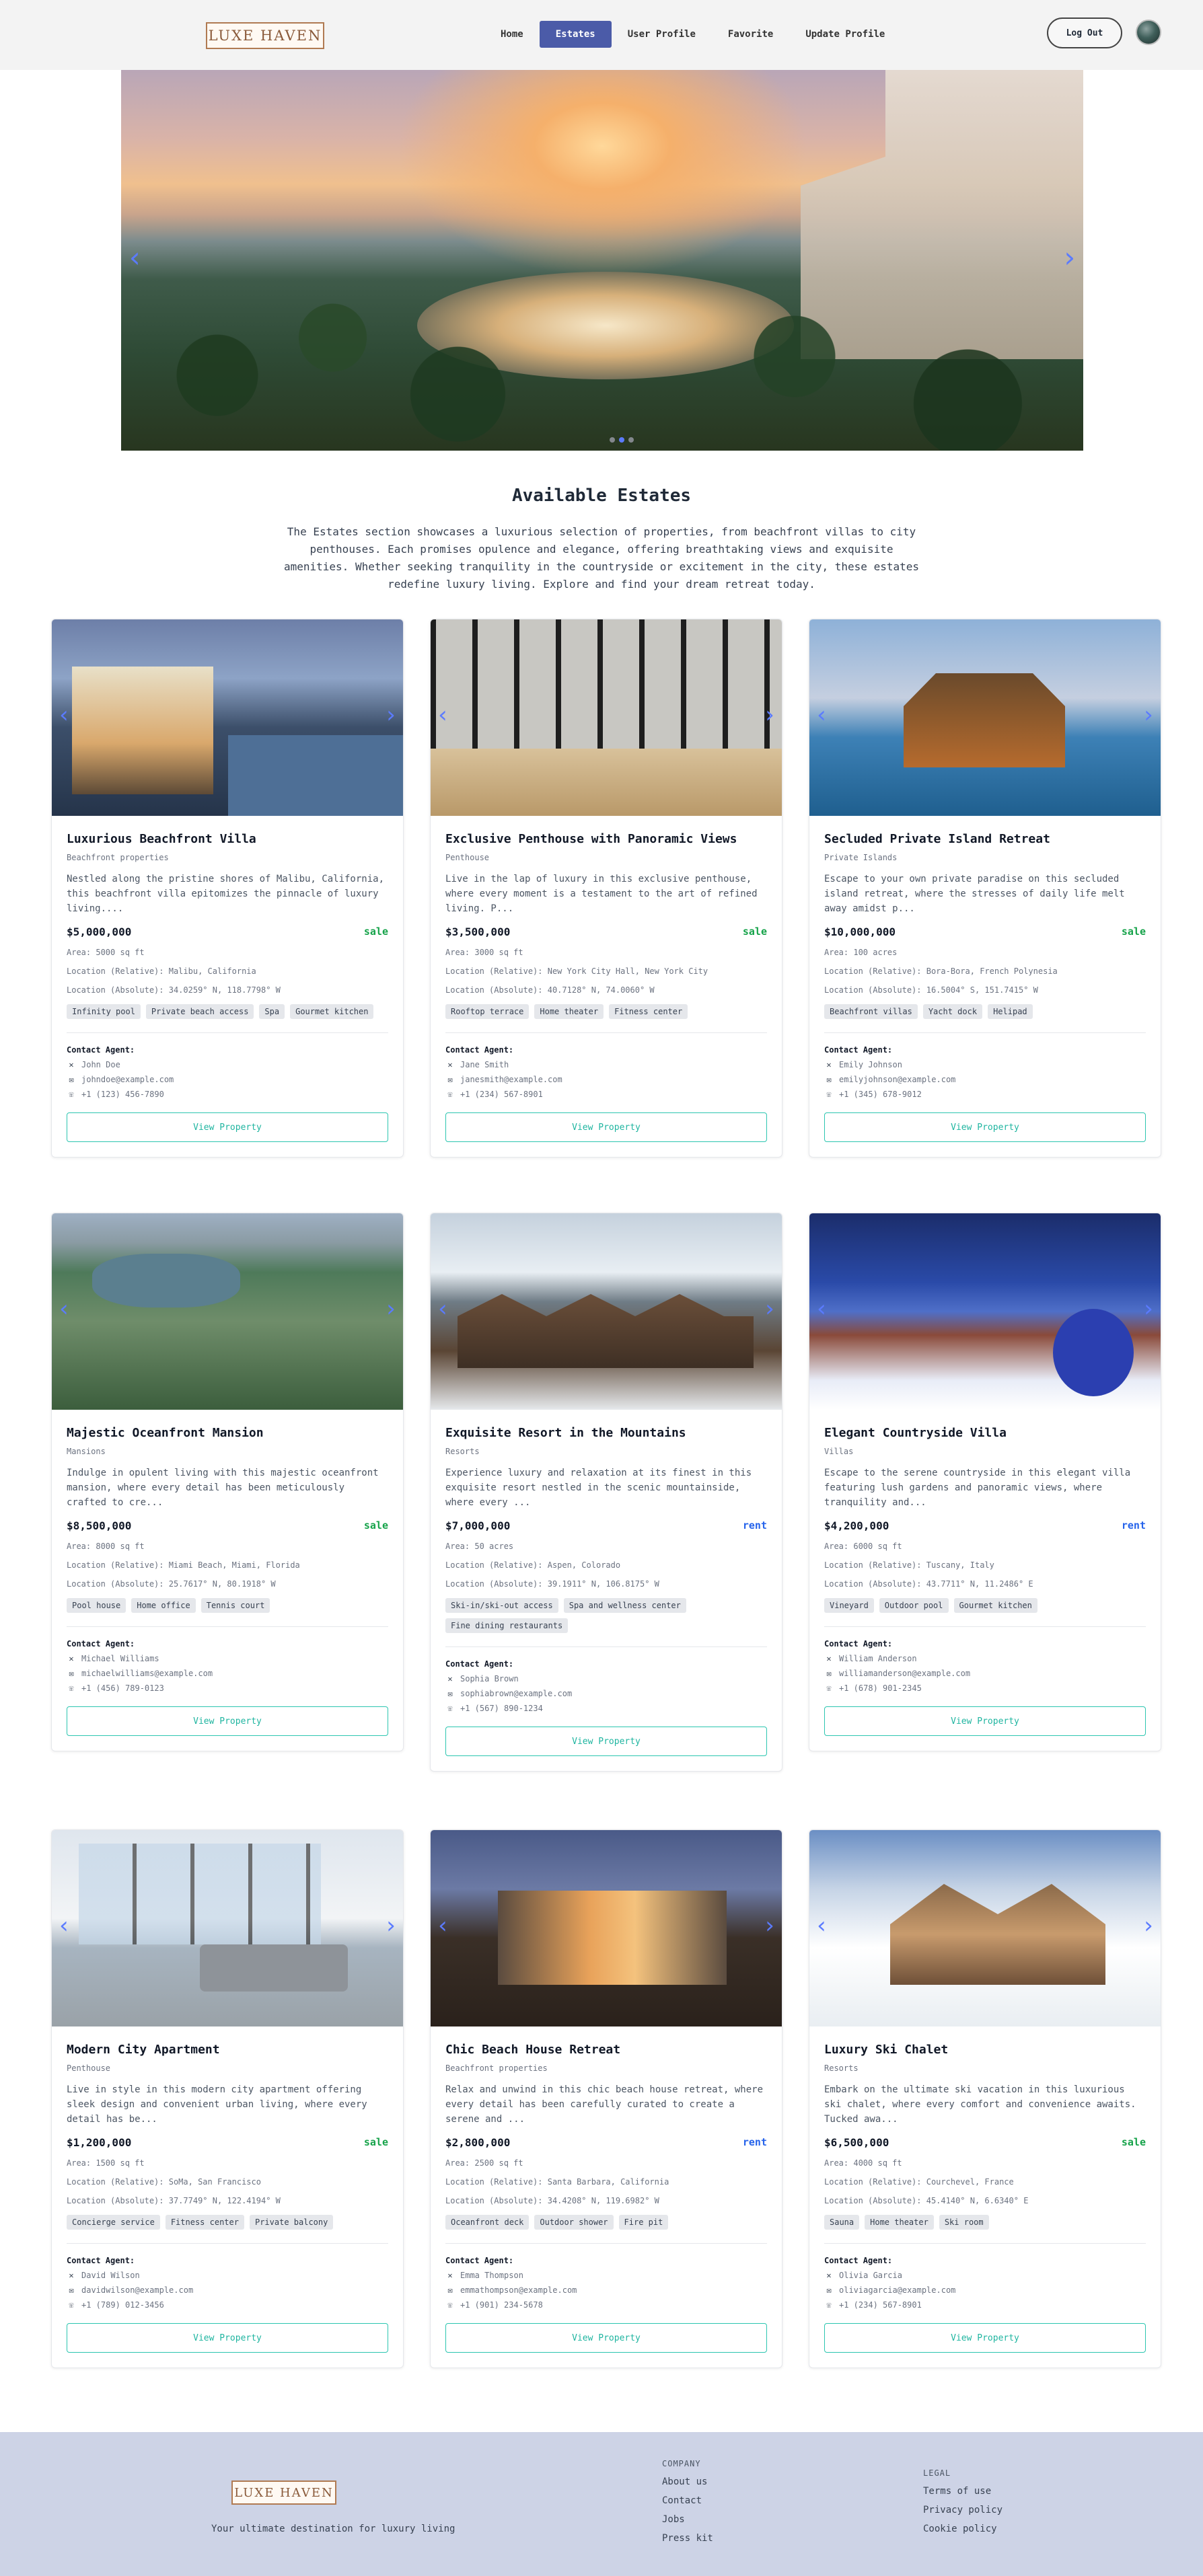  Describe the element at coordinates (516, 1693) in the screenshot. I see `agent-email: sophiabrown@example.com` at that location.